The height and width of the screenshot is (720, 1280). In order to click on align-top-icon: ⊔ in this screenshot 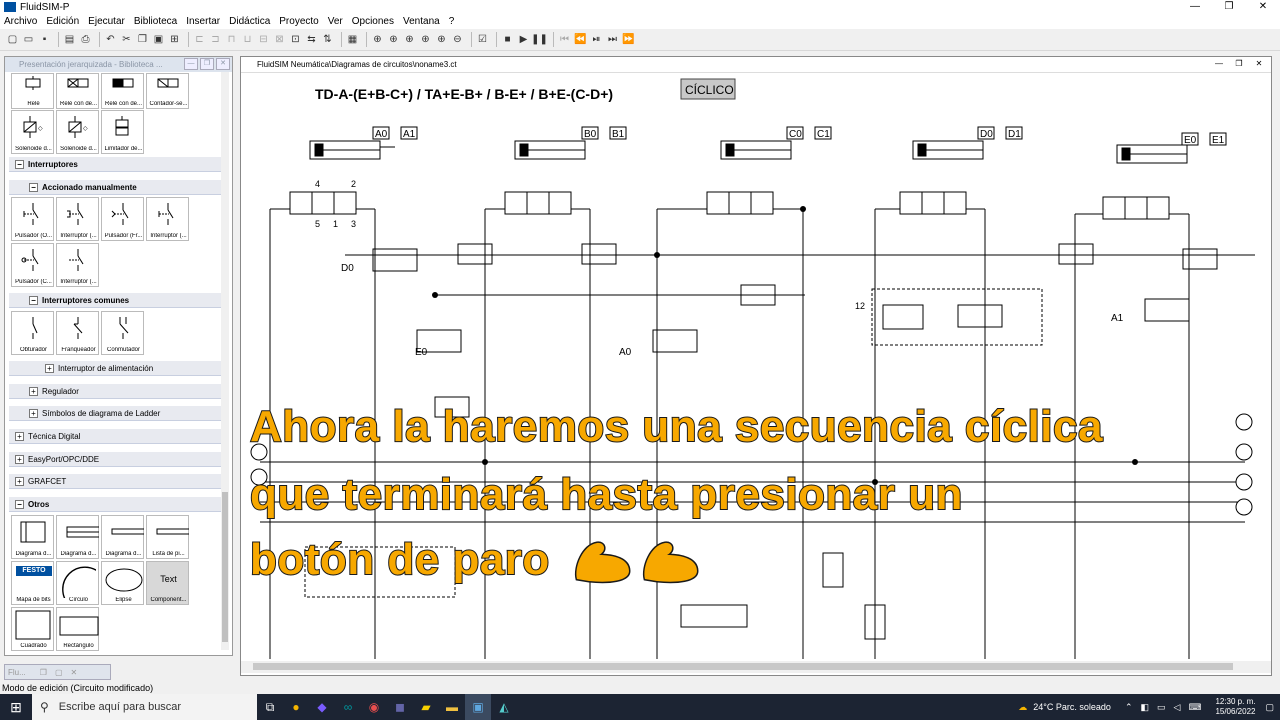, I will do `click(247, 39)`.